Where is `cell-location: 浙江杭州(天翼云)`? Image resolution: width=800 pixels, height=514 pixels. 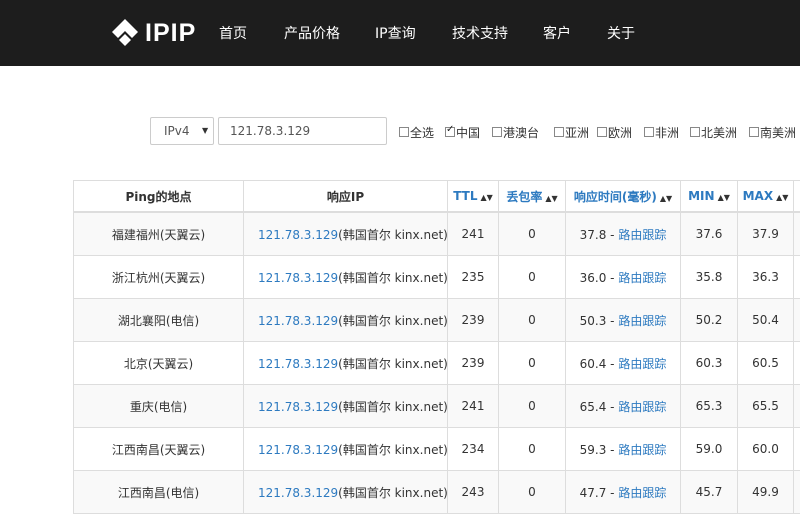
cell-location: 浙江杭州(天翼云) is located at coordinates (159, 277).